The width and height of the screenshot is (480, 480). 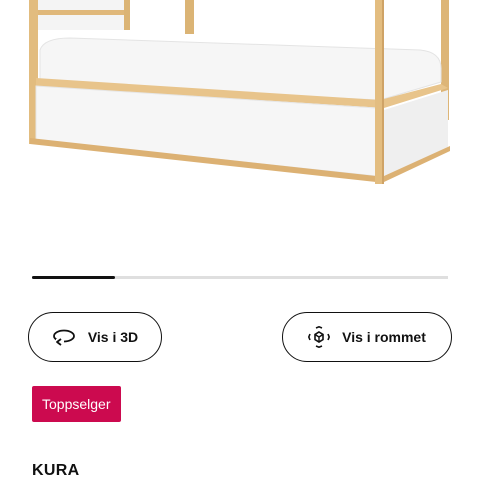 I want to click on gallery-progress-bar, so click(x=240, y=277).